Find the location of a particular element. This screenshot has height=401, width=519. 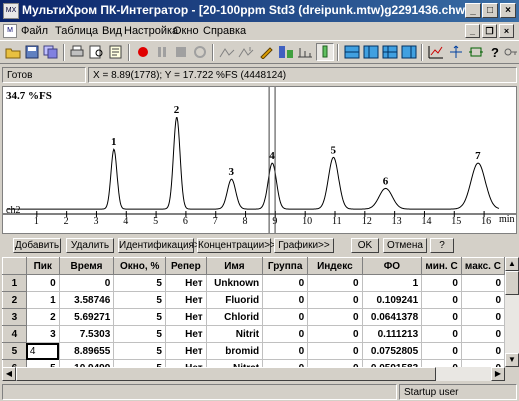

row-header: 6 is located at coordinates (14, 363).